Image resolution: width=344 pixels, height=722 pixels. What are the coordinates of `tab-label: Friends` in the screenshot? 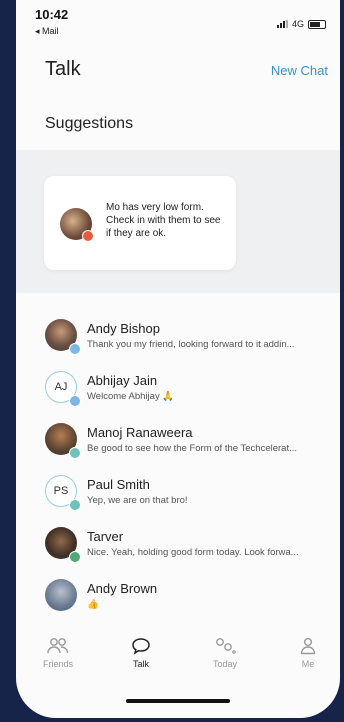 It's located at (57, 664).